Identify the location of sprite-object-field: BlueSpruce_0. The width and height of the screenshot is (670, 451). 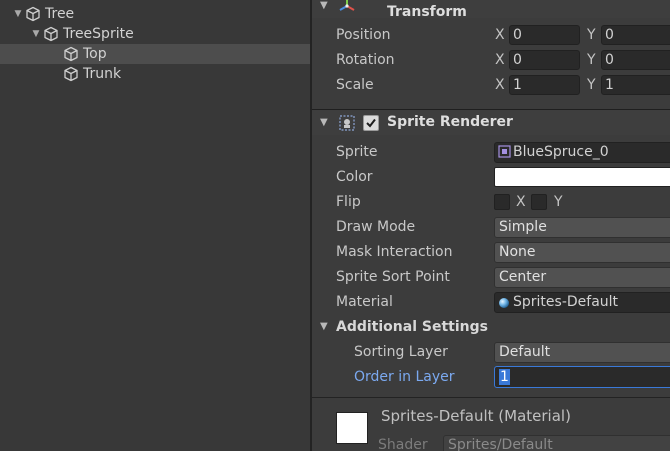
(582, 152).